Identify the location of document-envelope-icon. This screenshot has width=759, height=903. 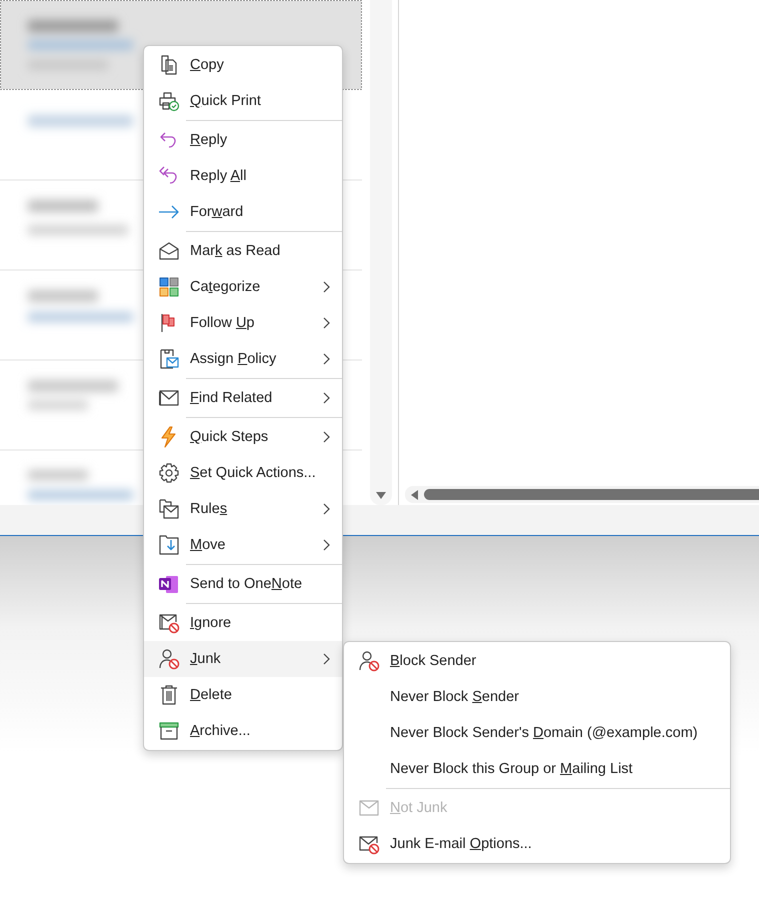
(169, 359).